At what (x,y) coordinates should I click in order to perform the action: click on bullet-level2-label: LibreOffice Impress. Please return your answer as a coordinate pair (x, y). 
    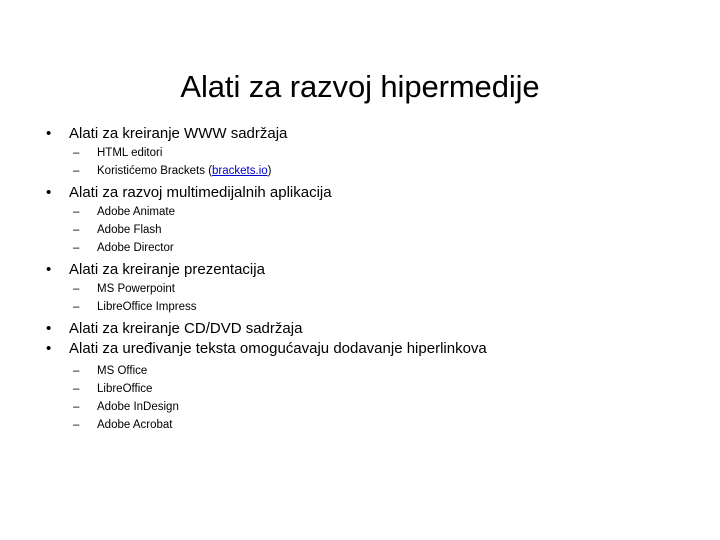
    Looking at the image, I should click on (147, 307).